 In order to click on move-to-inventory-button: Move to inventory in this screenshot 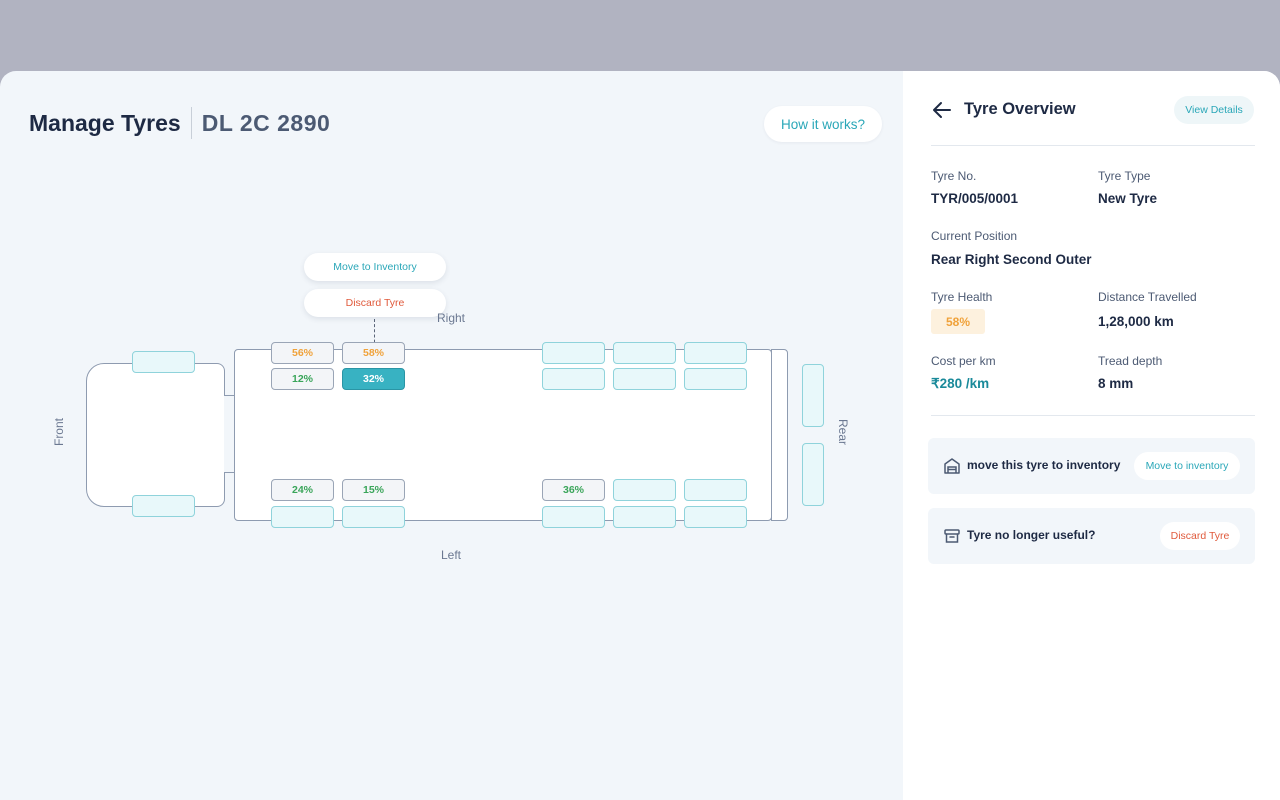, I will do `click(1187, 466)`.